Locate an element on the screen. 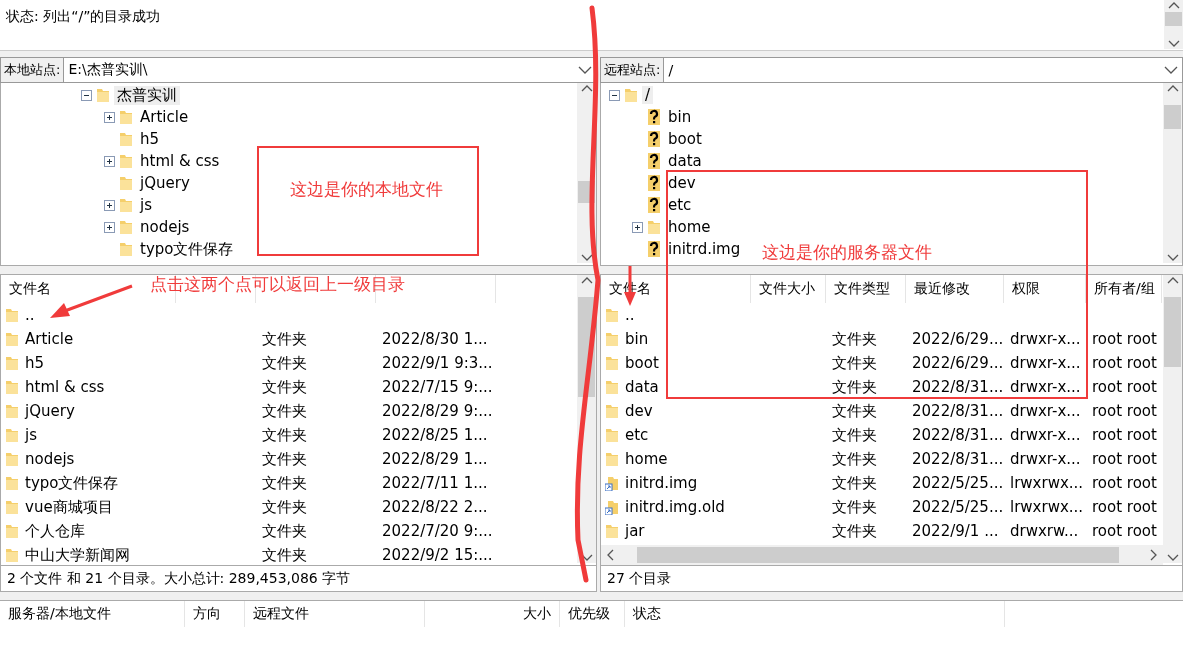  path-field: / is located at coordinates (914, 70).